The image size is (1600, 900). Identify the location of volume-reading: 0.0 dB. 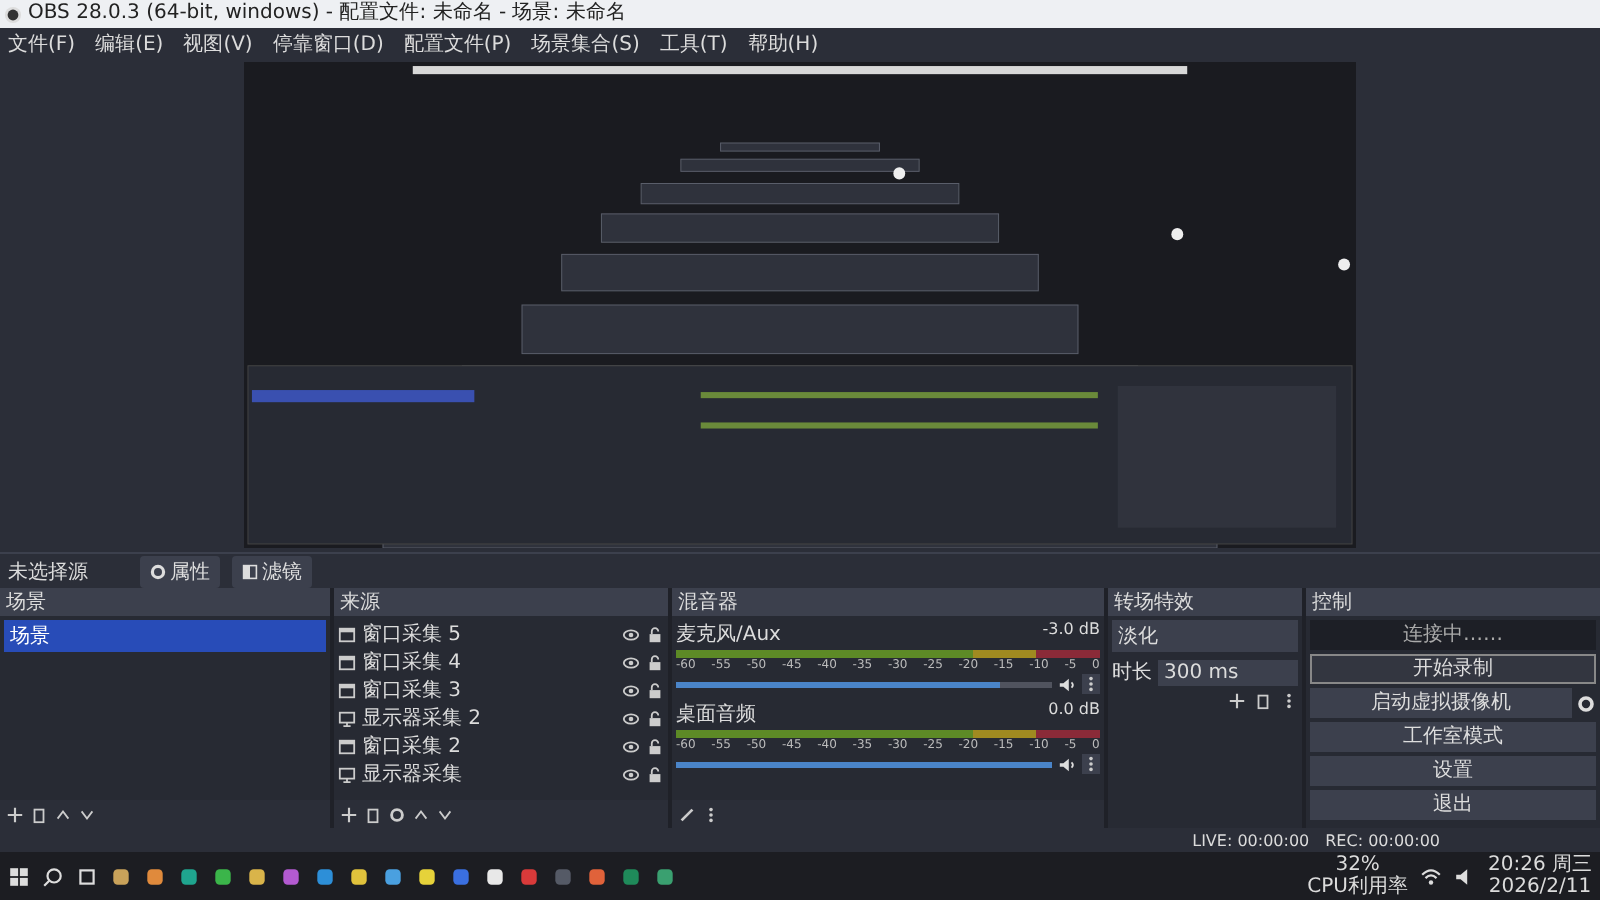
(1074, 711).